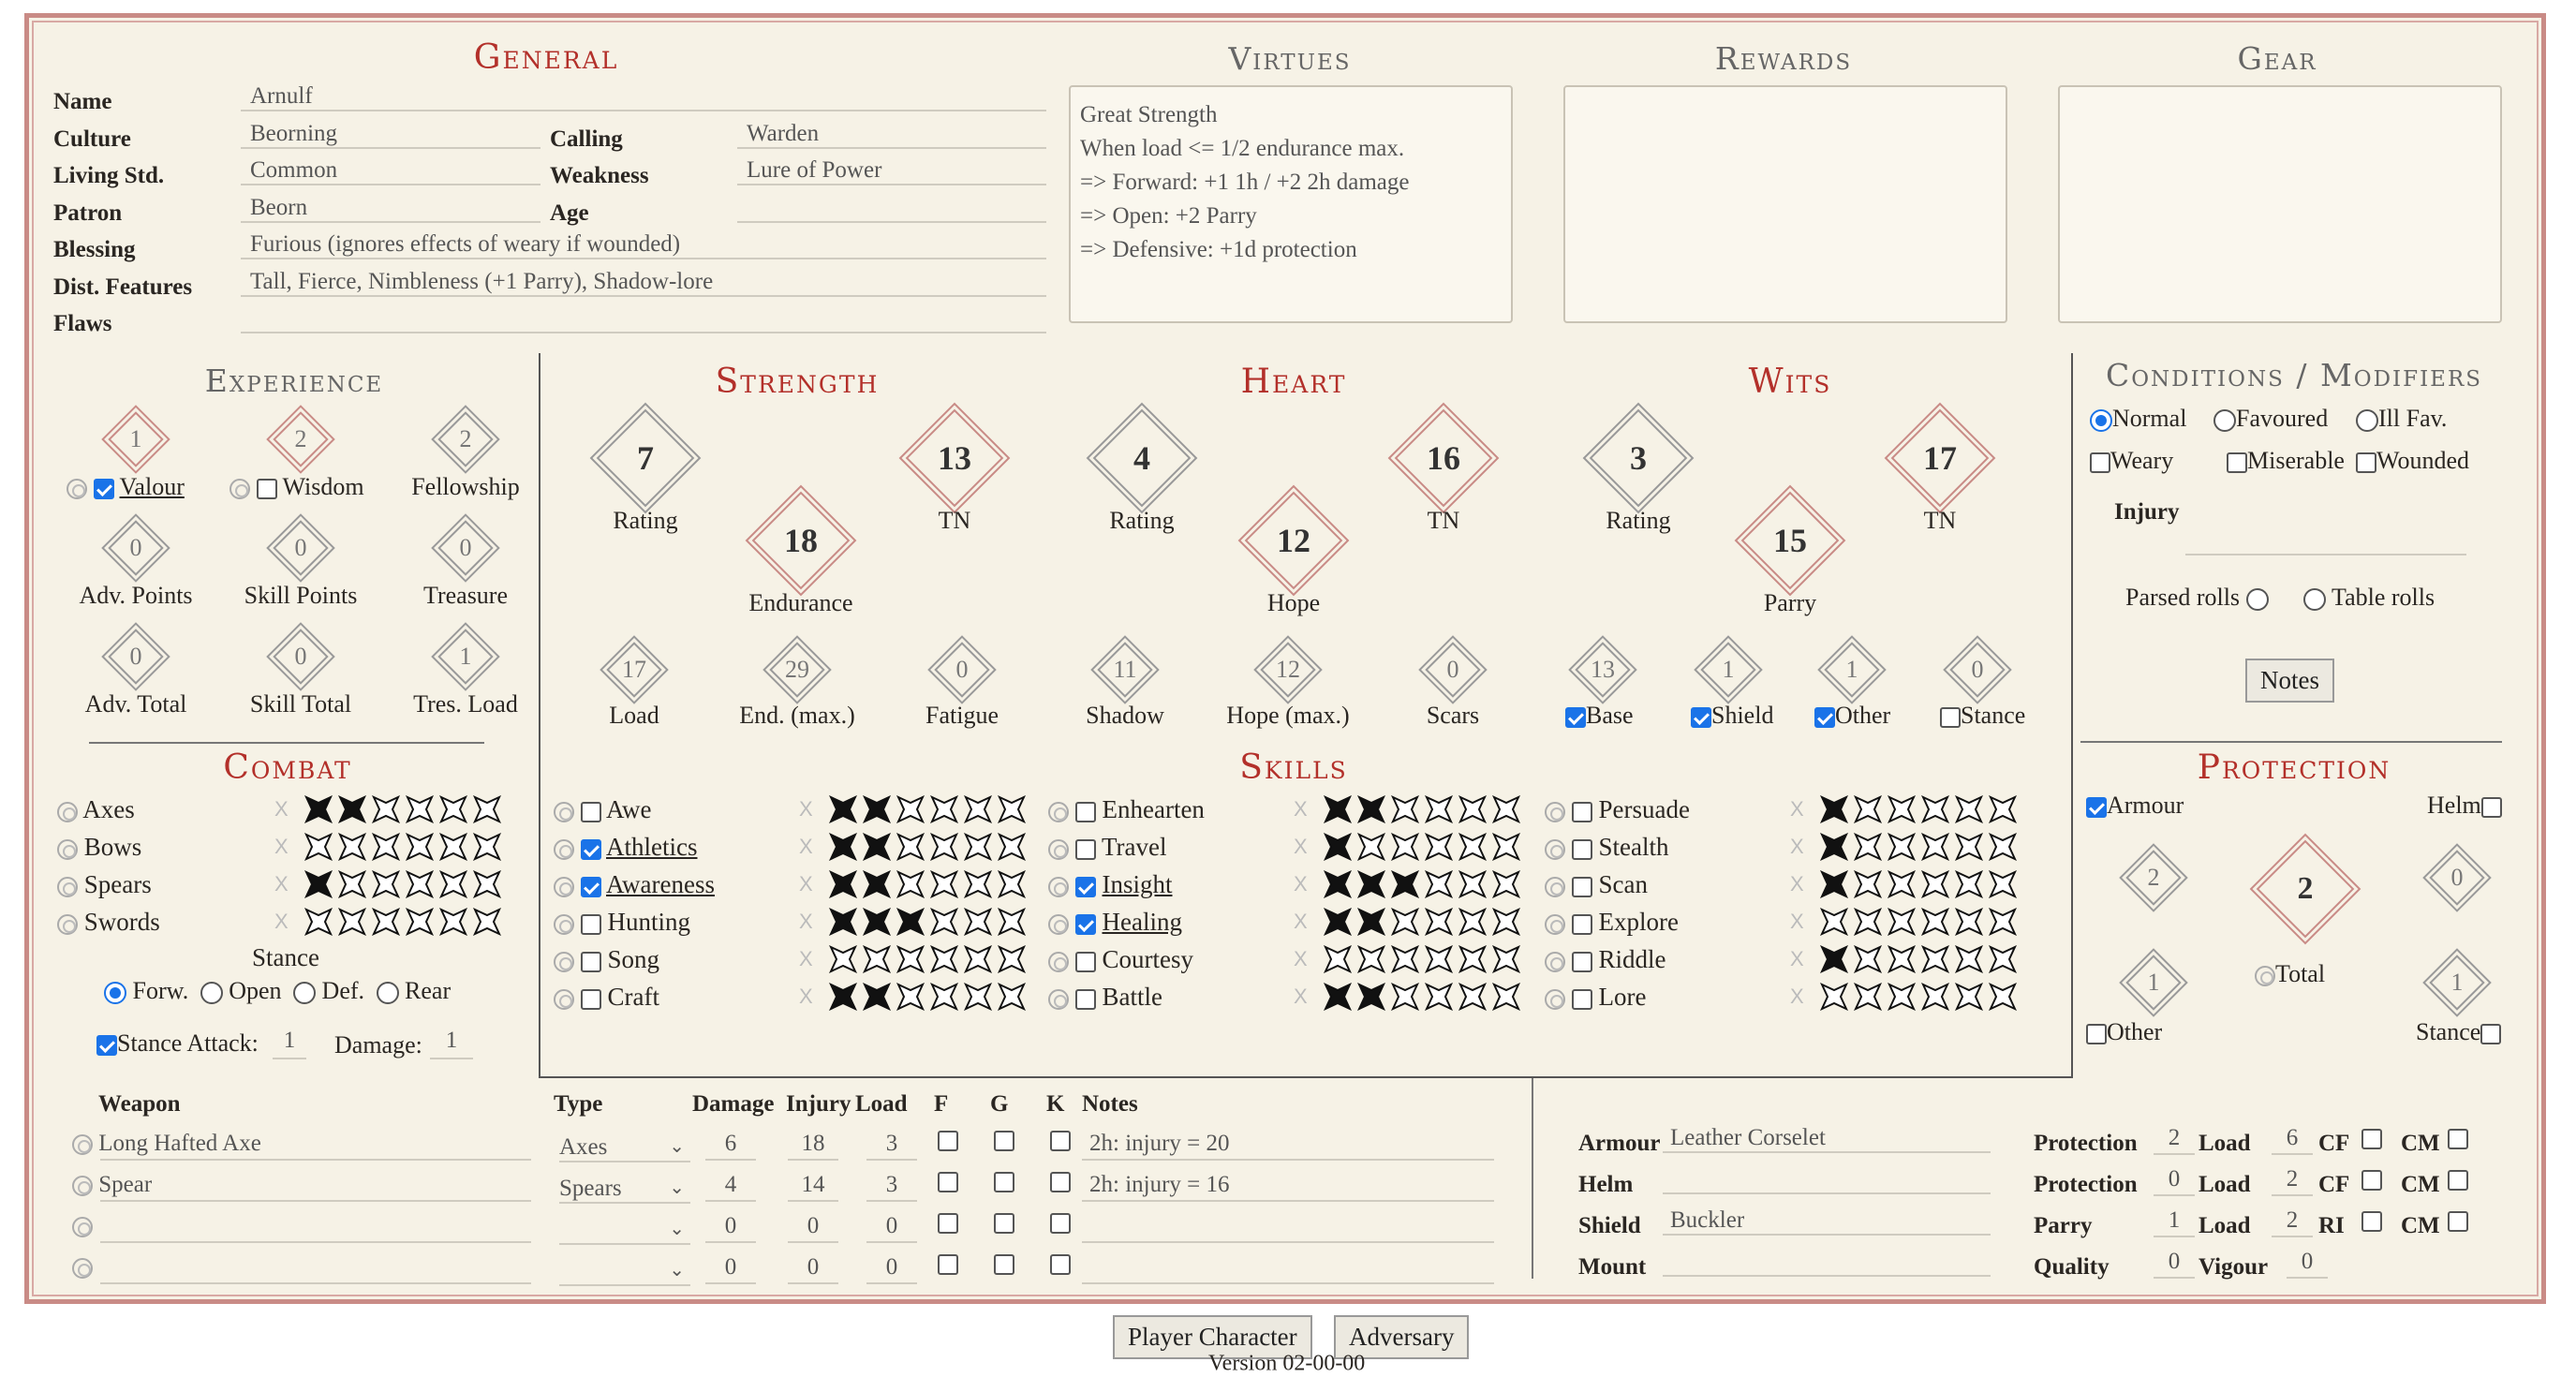 The height and width of the screenshot is (1377, 2576). Describe the element at coordinates (465, 548) in the screenshot. I see `treasure-diamond: 0` at that location.